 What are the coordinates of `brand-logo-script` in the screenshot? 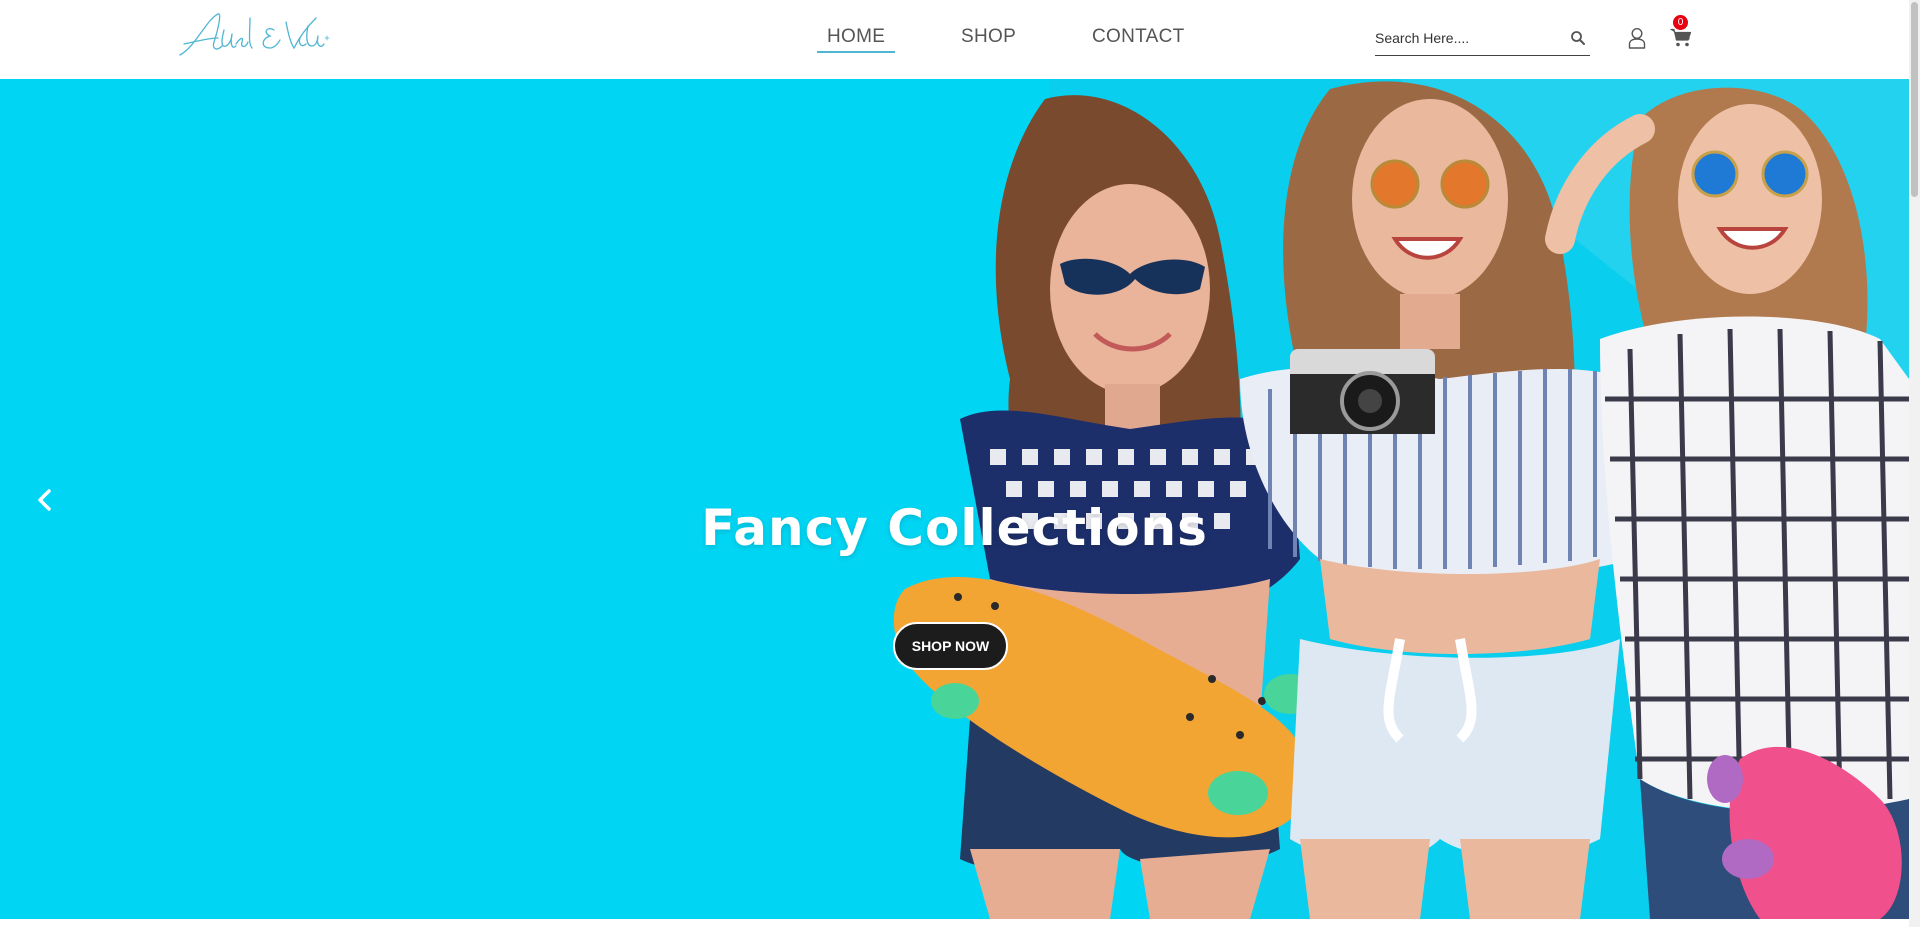 It's located at (254, 34).